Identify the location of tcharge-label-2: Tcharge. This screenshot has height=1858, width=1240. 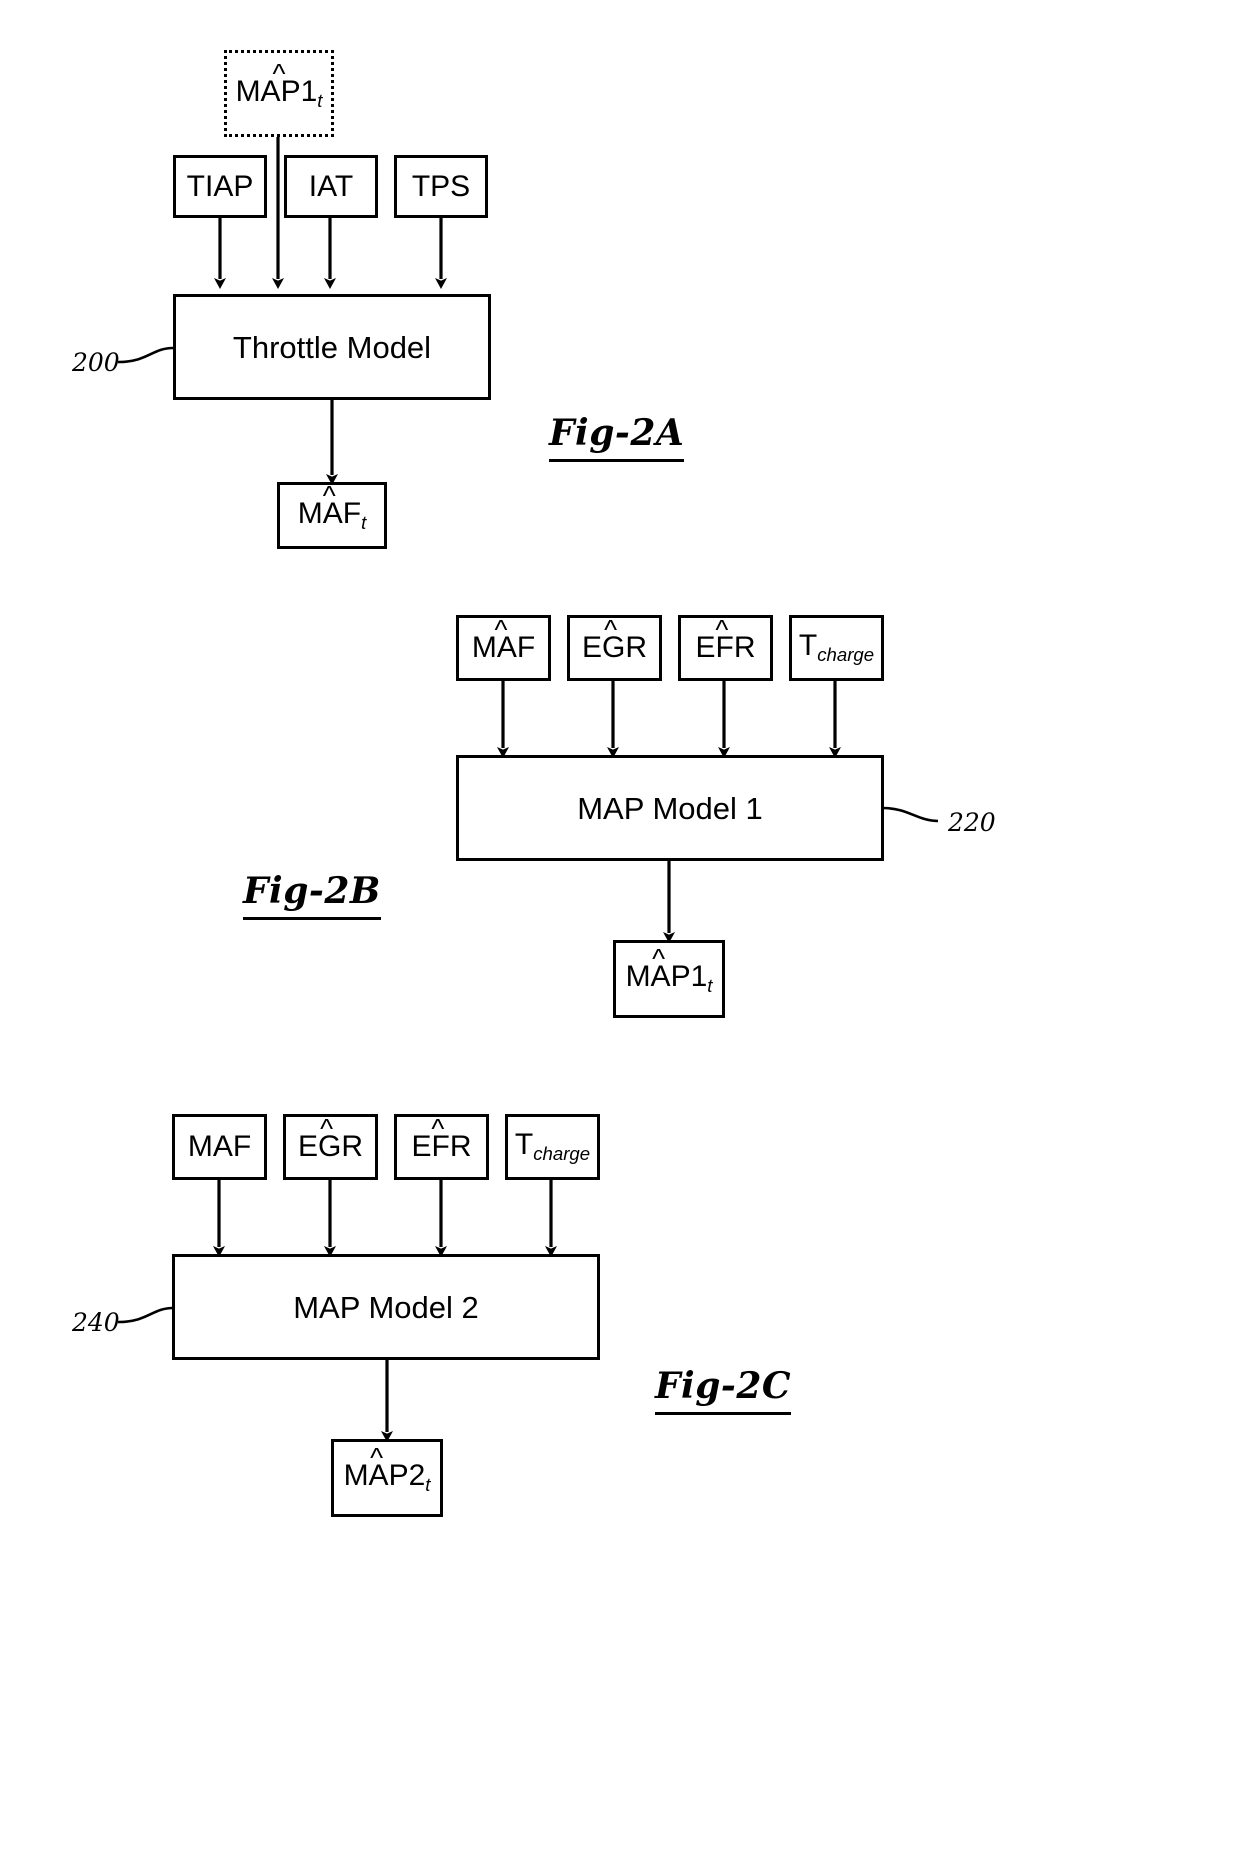
(552, 1147).